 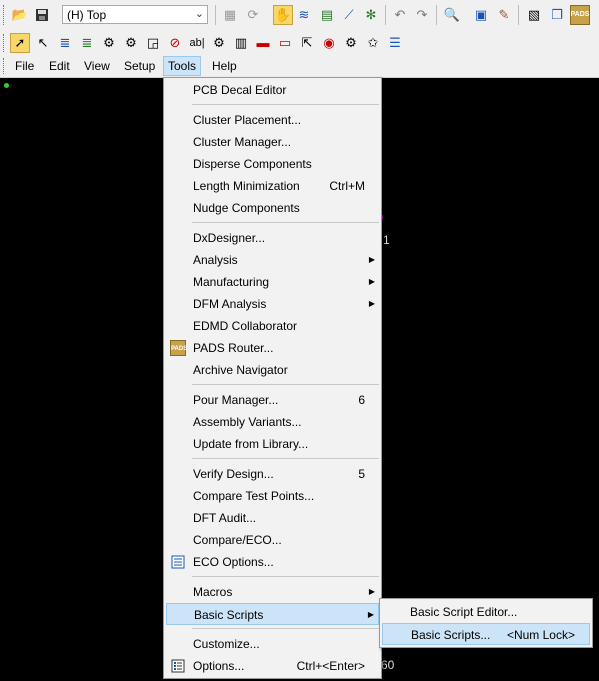 I want to click on save-icon, so click(x=42, y=15).